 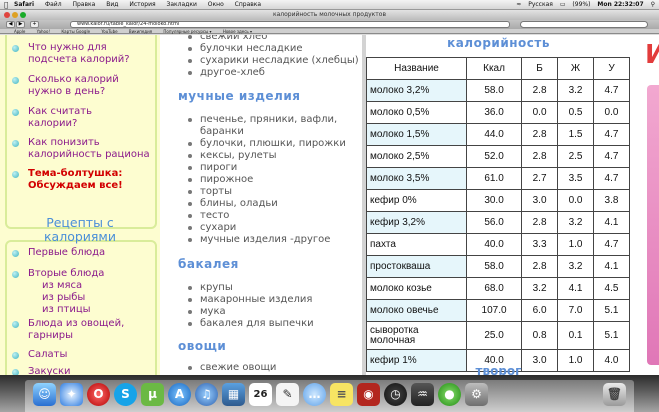 I want to click on list-item: мука, so click(x=207, y=312).